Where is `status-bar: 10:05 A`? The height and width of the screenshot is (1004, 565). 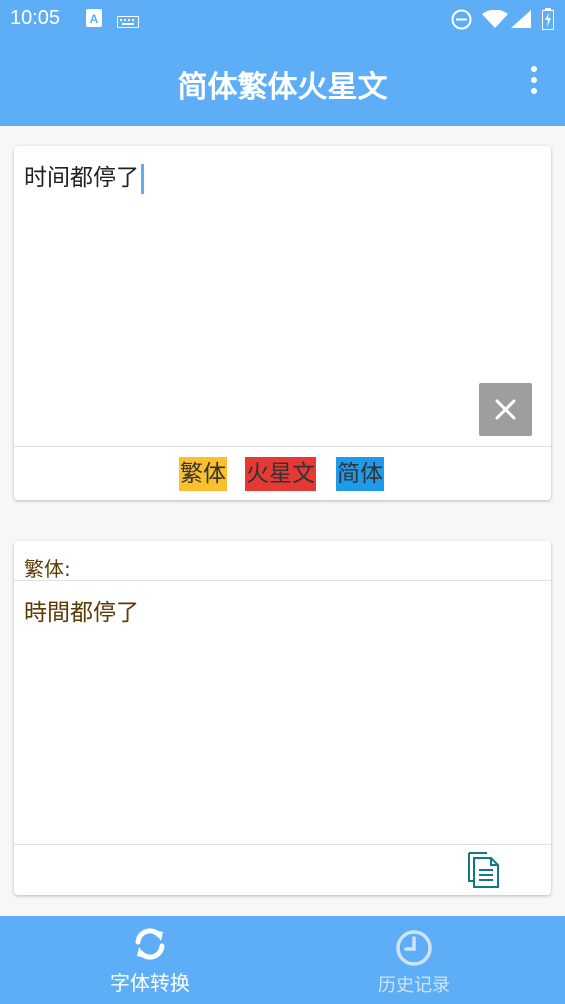
status-bar: 10:05 A is located at coordinates (282, 19).